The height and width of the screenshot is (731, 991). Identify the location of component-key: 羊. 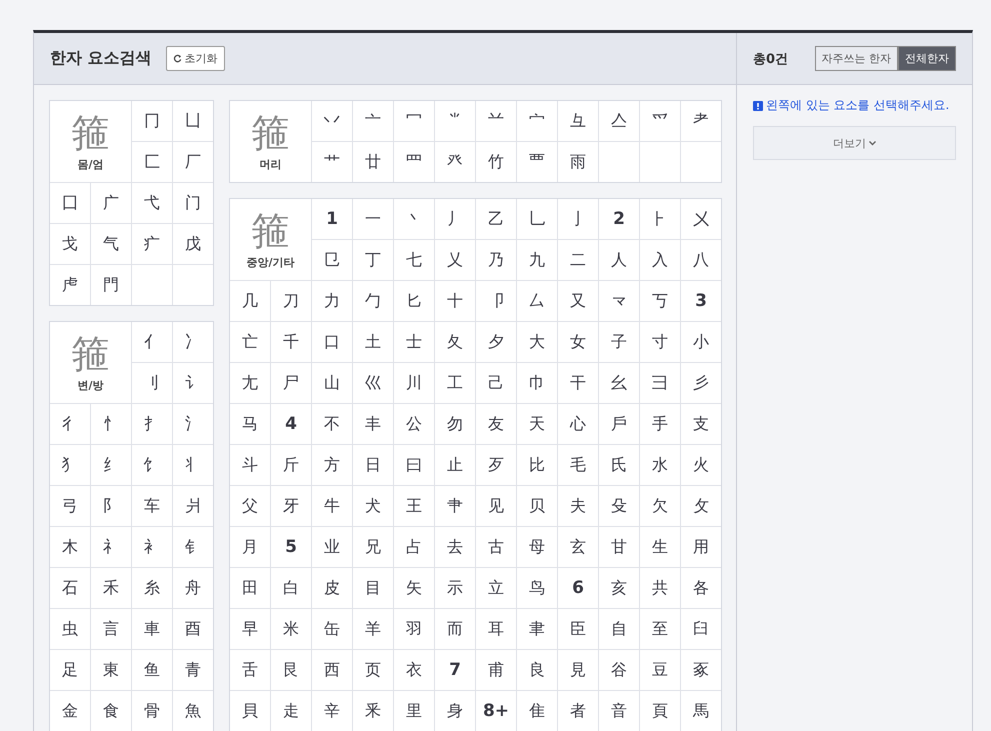
(373, 629).